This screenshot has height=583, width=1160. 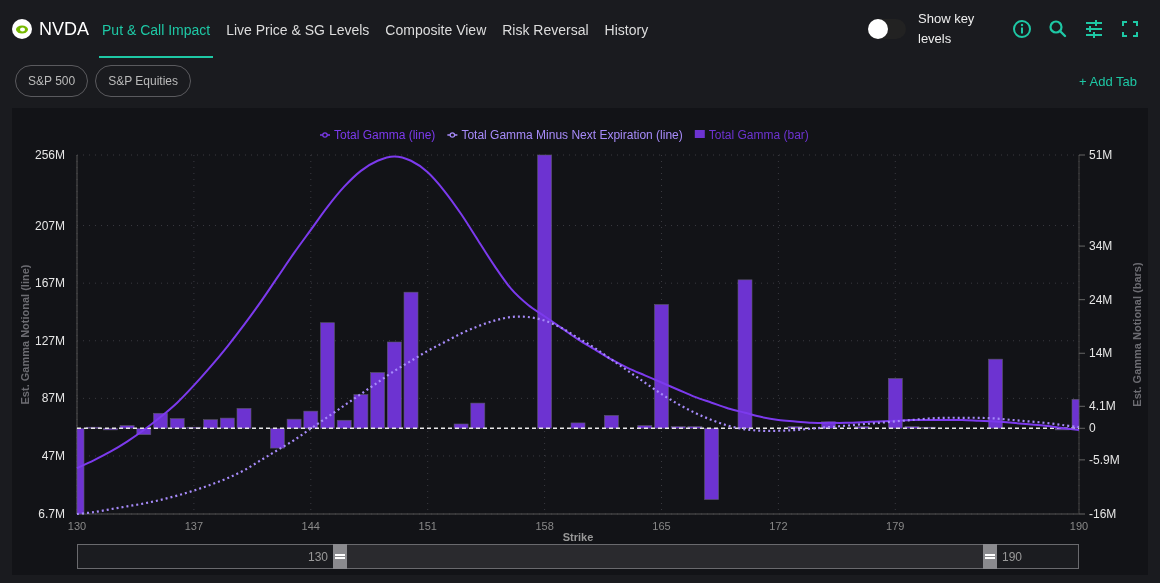 What do you see at coordinates (310, 526) in the screenshot?
I see `axis-tick-label: 144` at bounding box center [310, 526].